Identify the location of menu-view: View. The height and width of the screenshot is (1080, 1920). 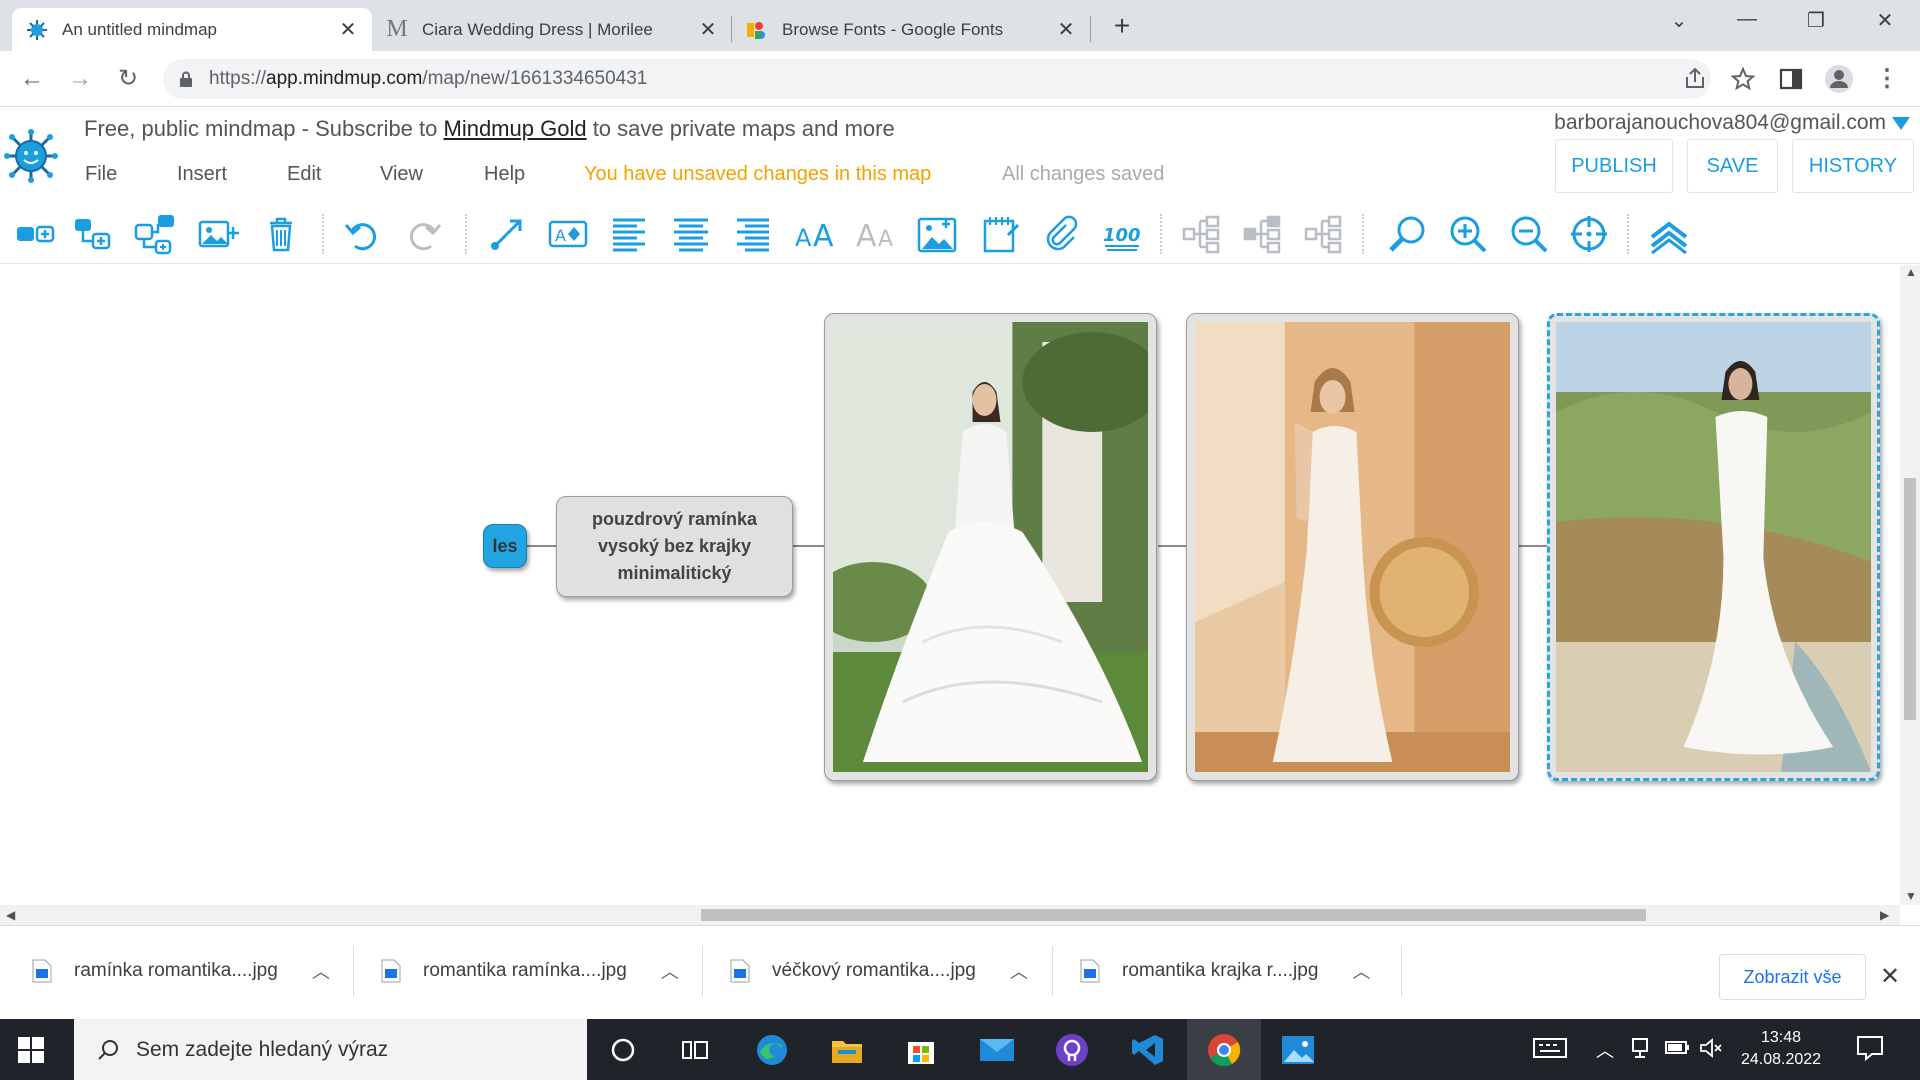
(401, 174).